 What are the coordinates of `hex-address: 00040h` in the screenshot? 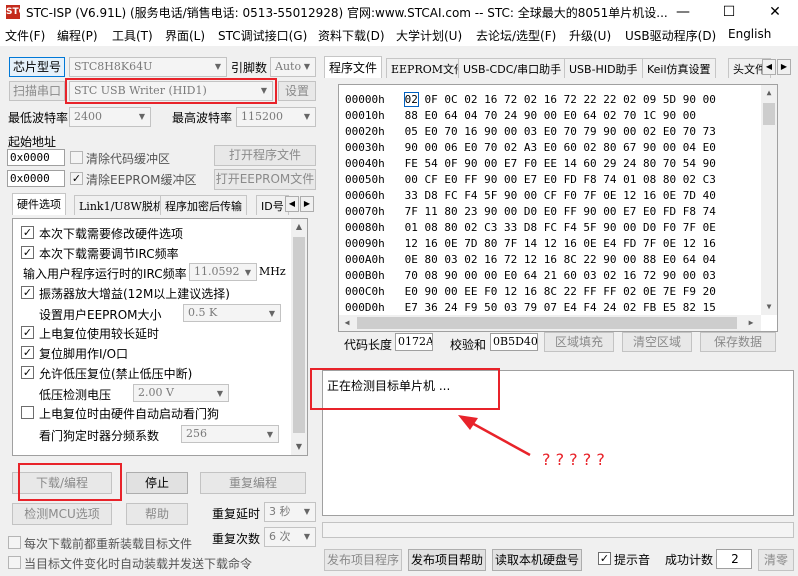 It's located at (365, 163).